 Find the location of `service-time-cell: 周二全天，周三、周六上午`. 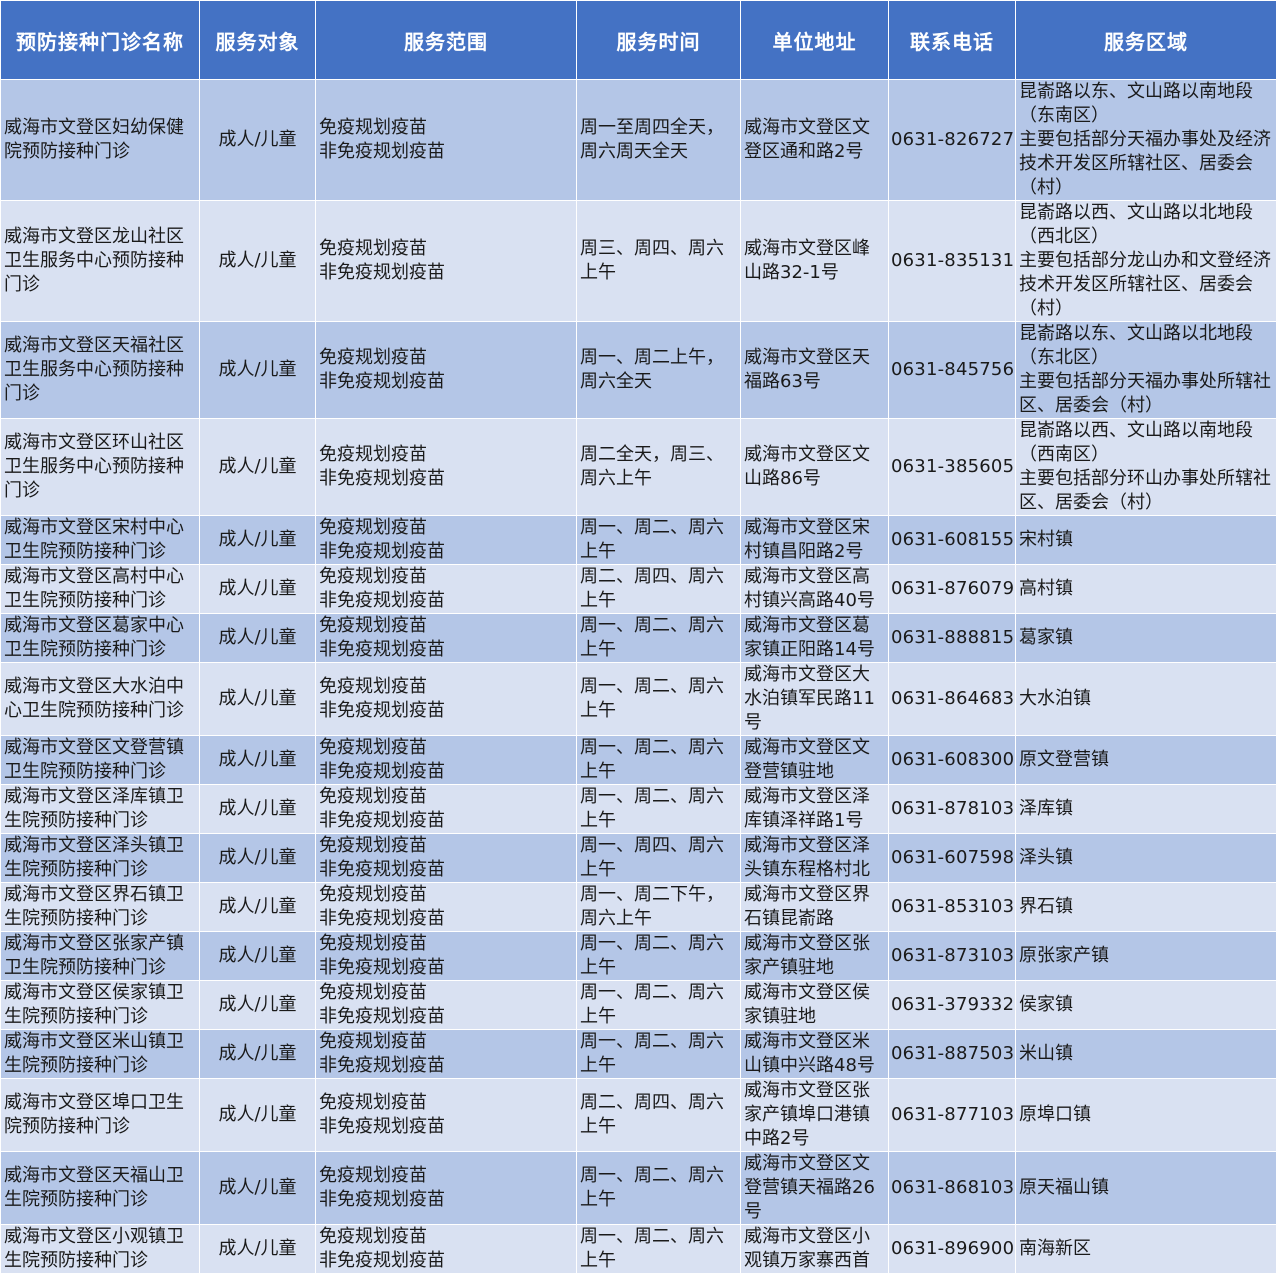

service-time-cell: 周二全天，周三、周六上午 is located at coordinates (659, 467).